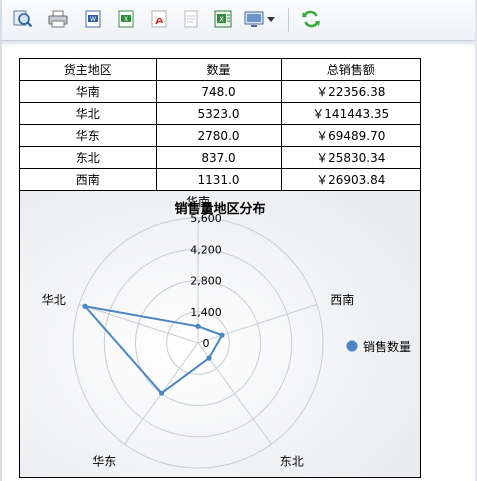  What do you see at coordinates (1, 240) in the screenshot?
I see `frame-left-border` at bounding box center [1, 240].